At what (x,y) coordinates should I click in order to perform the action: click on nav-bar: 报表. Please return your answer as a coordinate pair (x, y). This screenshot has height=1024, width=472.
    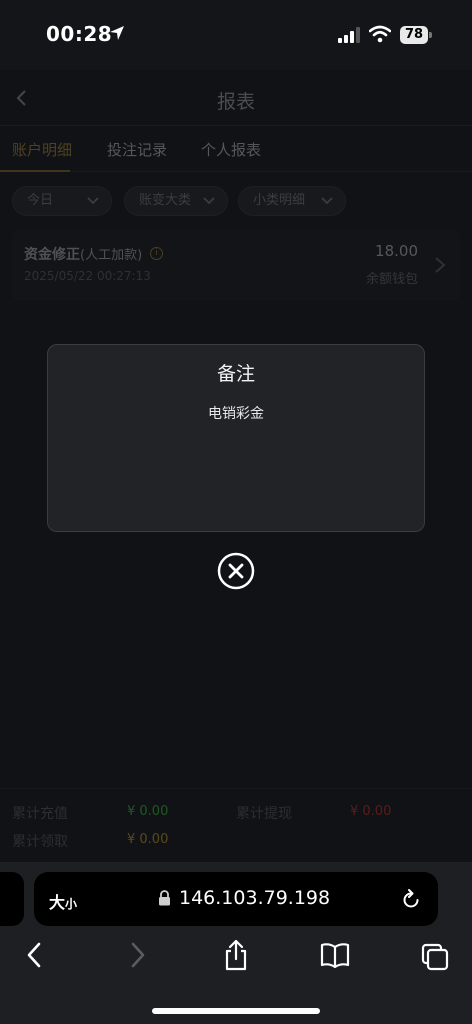
    Looking at the image, I should click on (236, 98).